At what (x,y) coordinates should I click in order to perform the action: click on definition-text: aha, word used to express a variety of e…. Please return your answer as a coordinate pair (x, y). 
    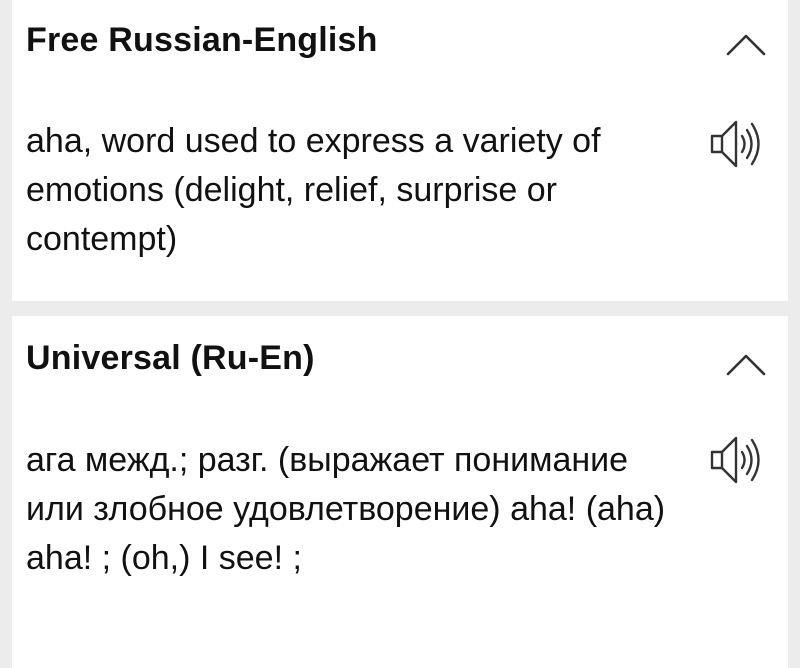
    Looking at the image, I should click on (313, 190).